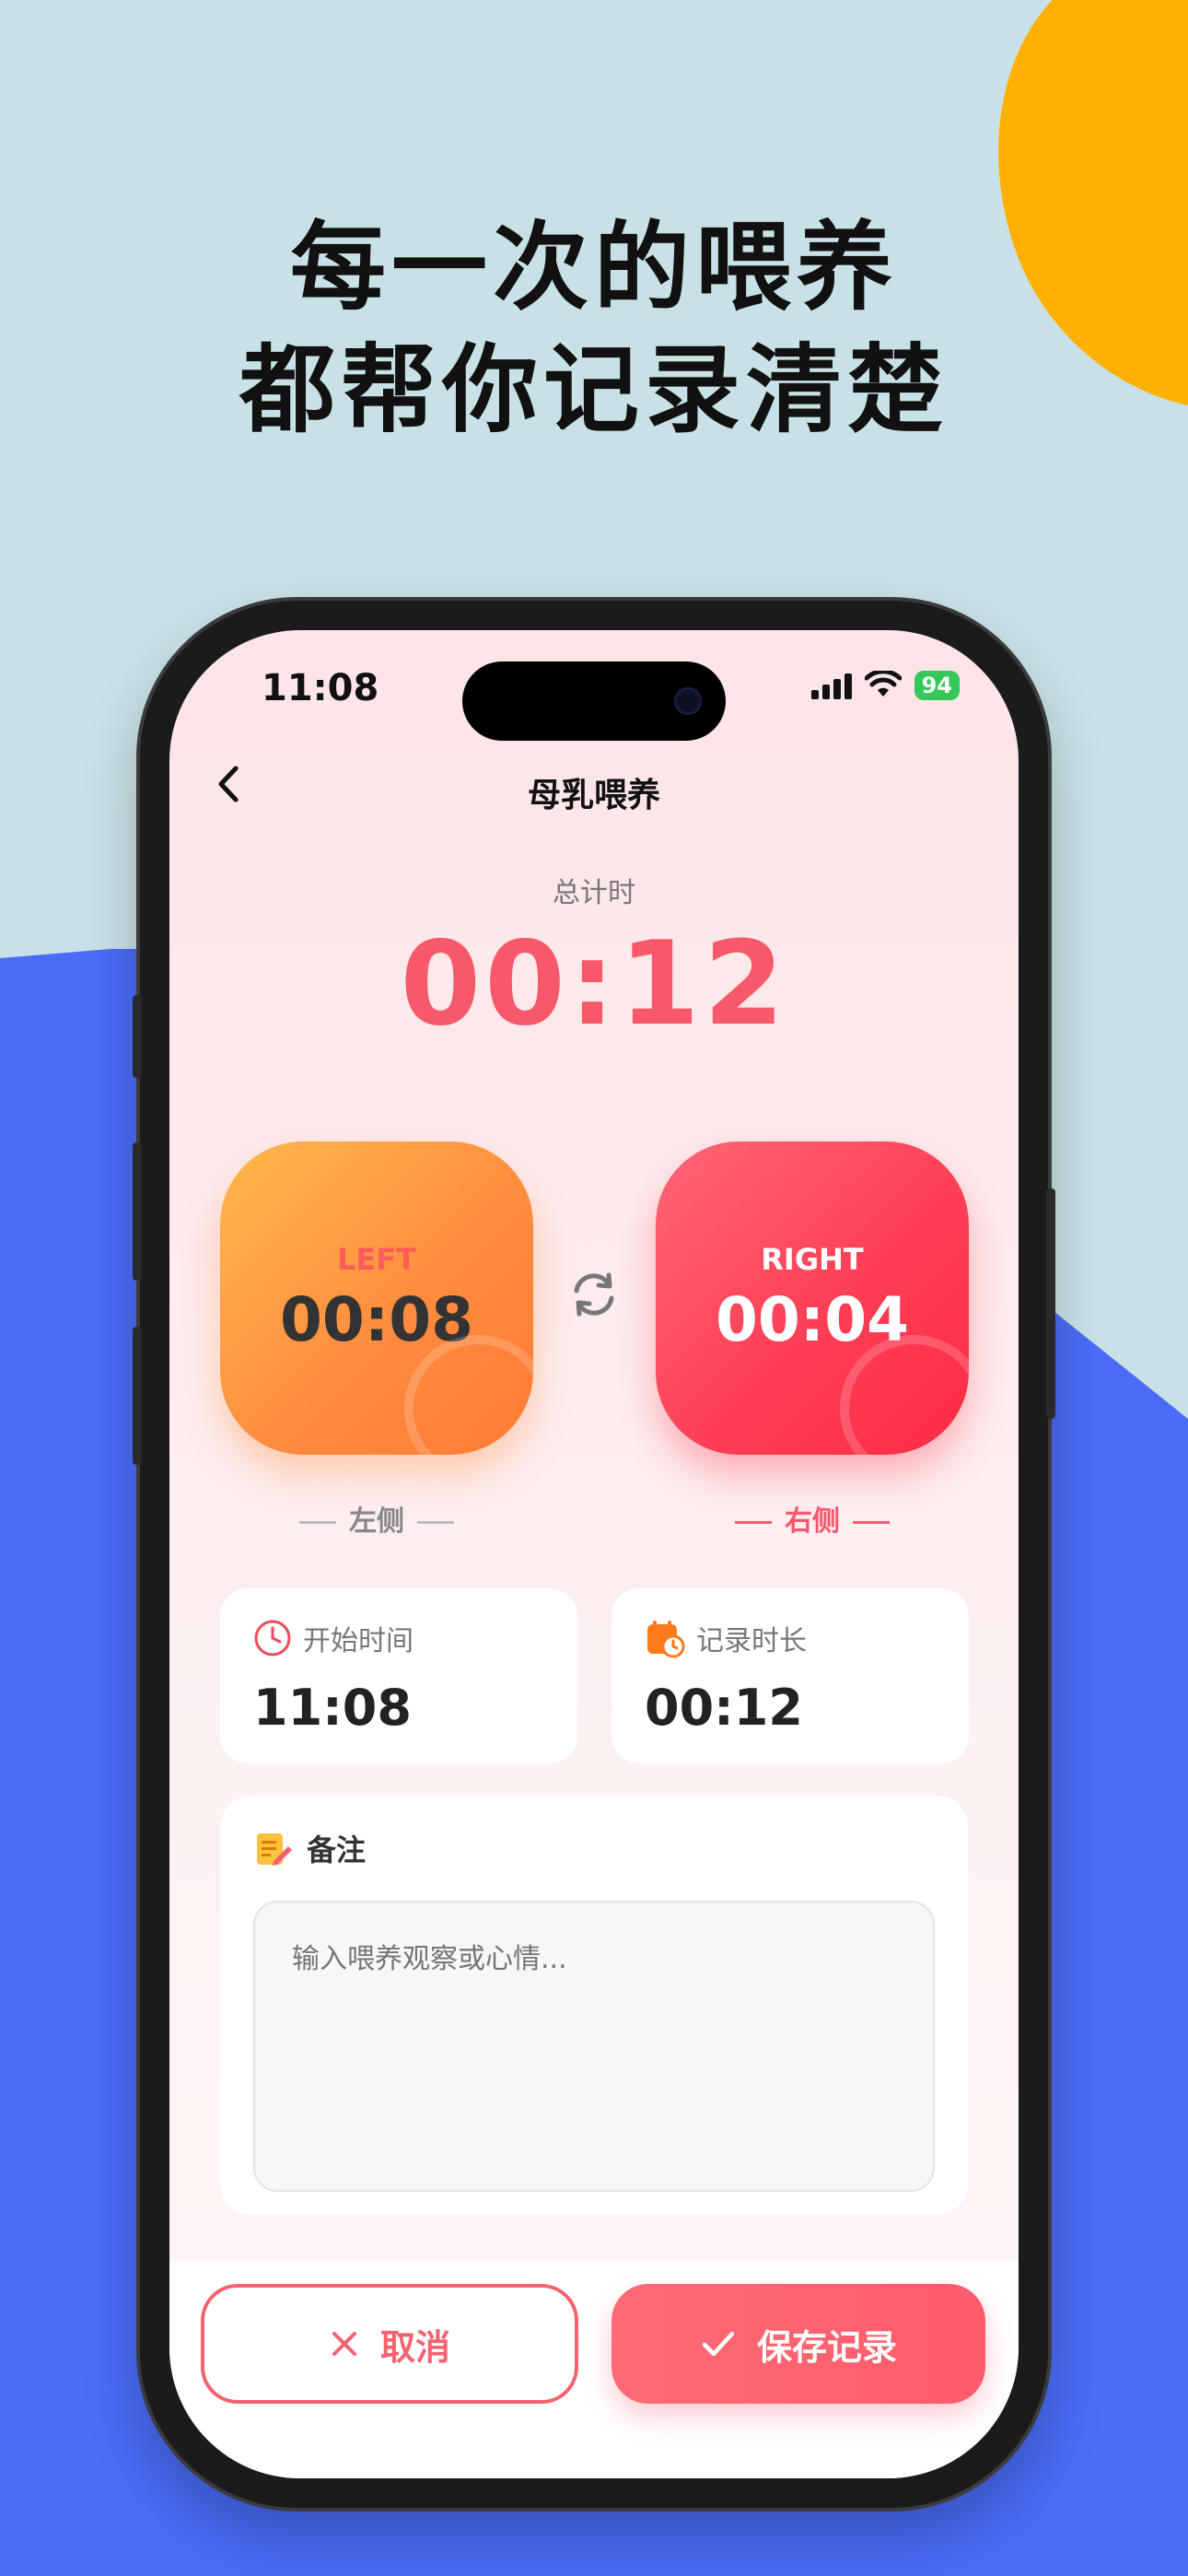 The width and height of the screenshot is (1188, 2576). I want to click on battery-indicator: 94, so click(937, 685).